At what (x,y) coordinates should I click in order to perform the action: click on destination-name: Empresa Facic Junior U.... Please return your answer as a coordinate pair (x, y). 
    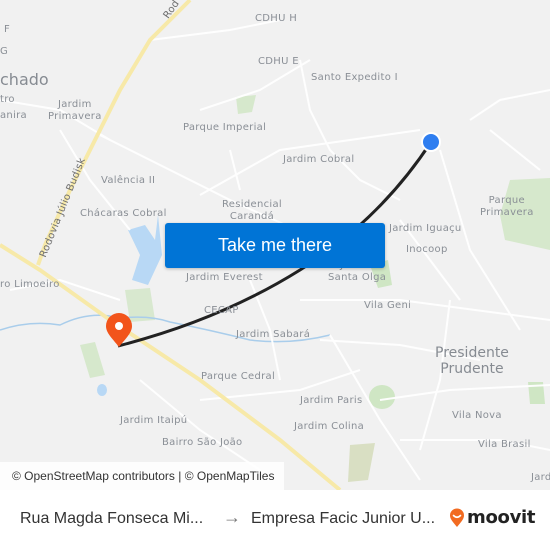
    Looking at the image, I should click on (343, 518).